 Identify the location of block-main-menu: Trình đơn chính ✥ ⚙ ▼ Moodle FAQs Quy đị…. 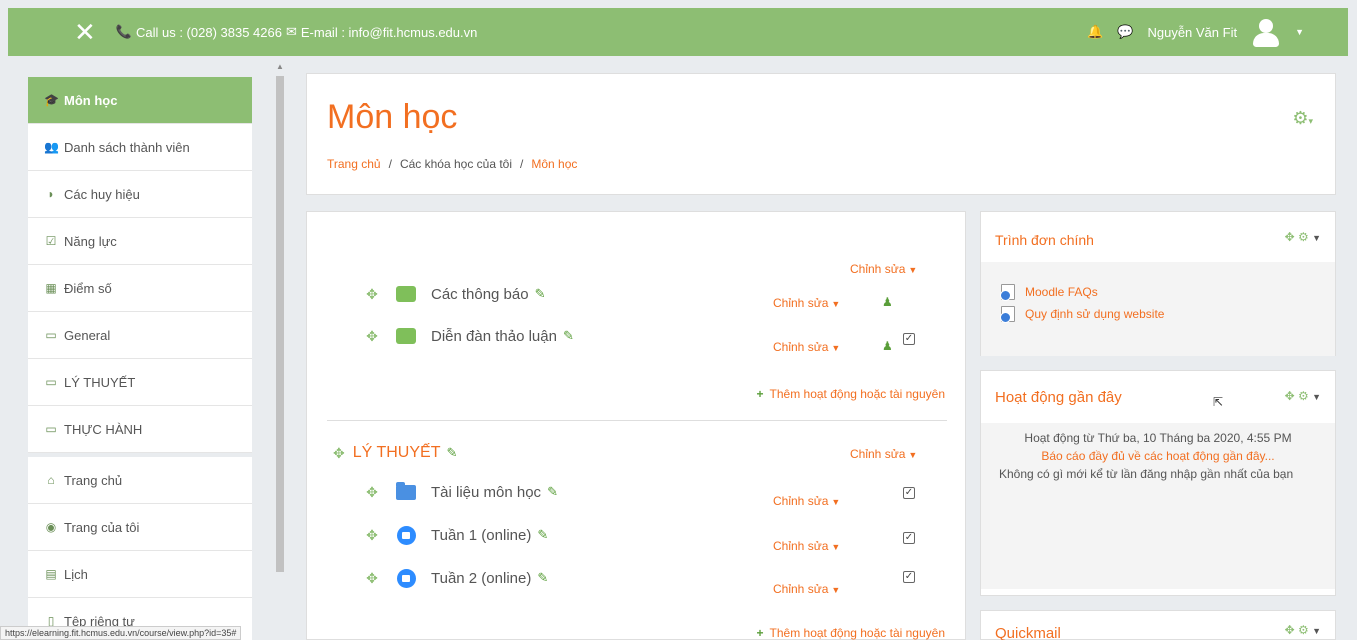
(1158, 283).